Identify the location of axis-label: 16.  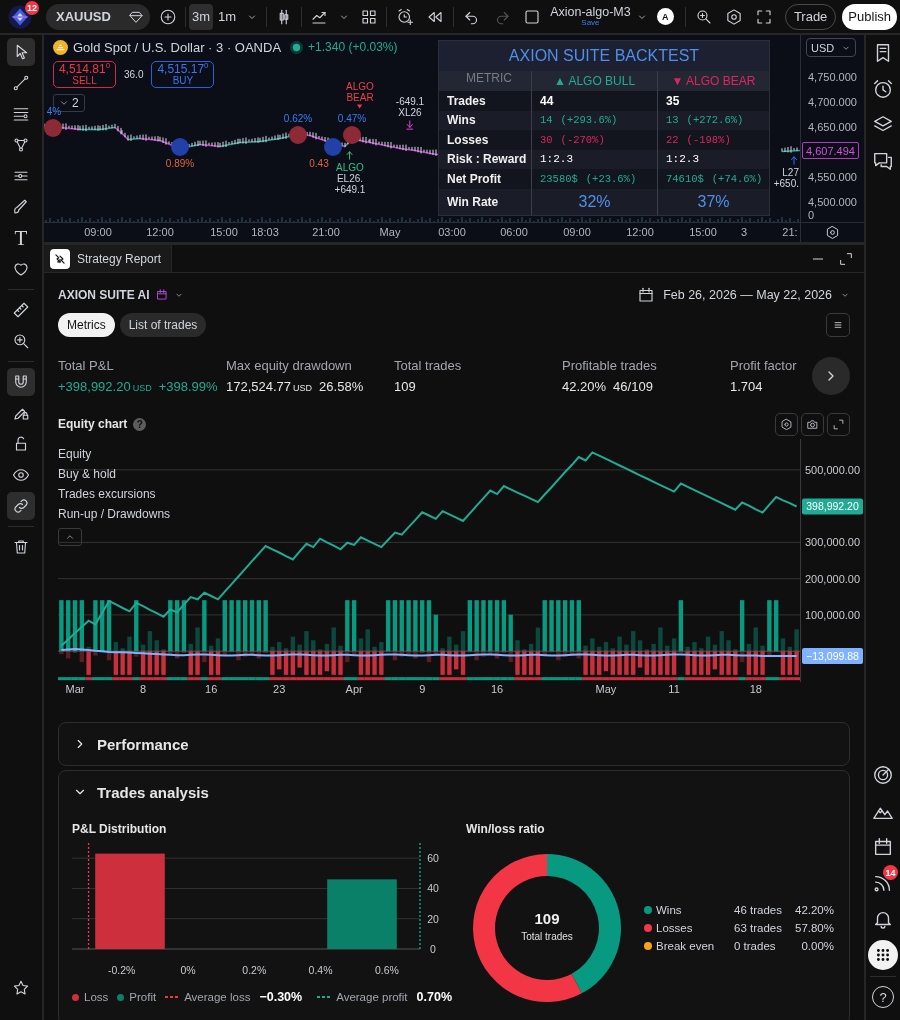
(211, 689).